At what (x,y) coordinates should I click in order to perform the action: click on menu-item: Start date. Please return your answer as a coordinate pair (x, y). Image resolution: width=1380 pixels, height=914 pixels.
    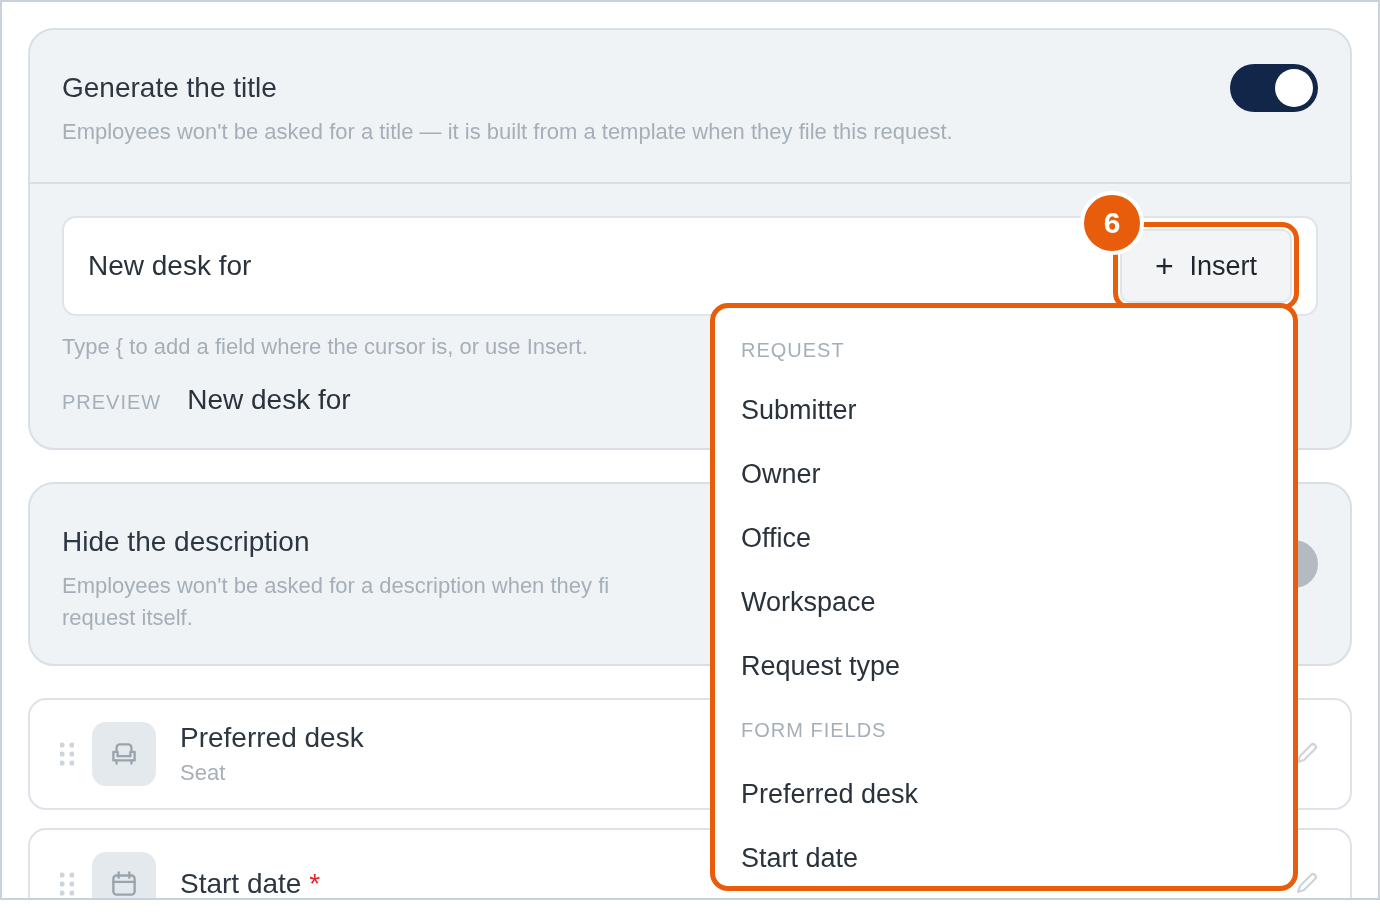
    Looking at the image, I should click on (1004, 858).